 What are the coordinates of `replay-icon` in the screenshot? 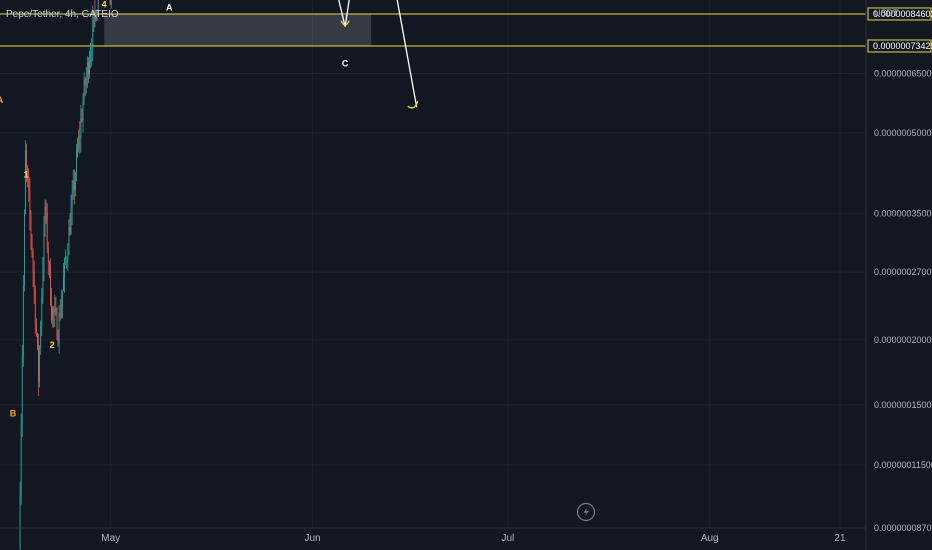 It's located at (586, 512).